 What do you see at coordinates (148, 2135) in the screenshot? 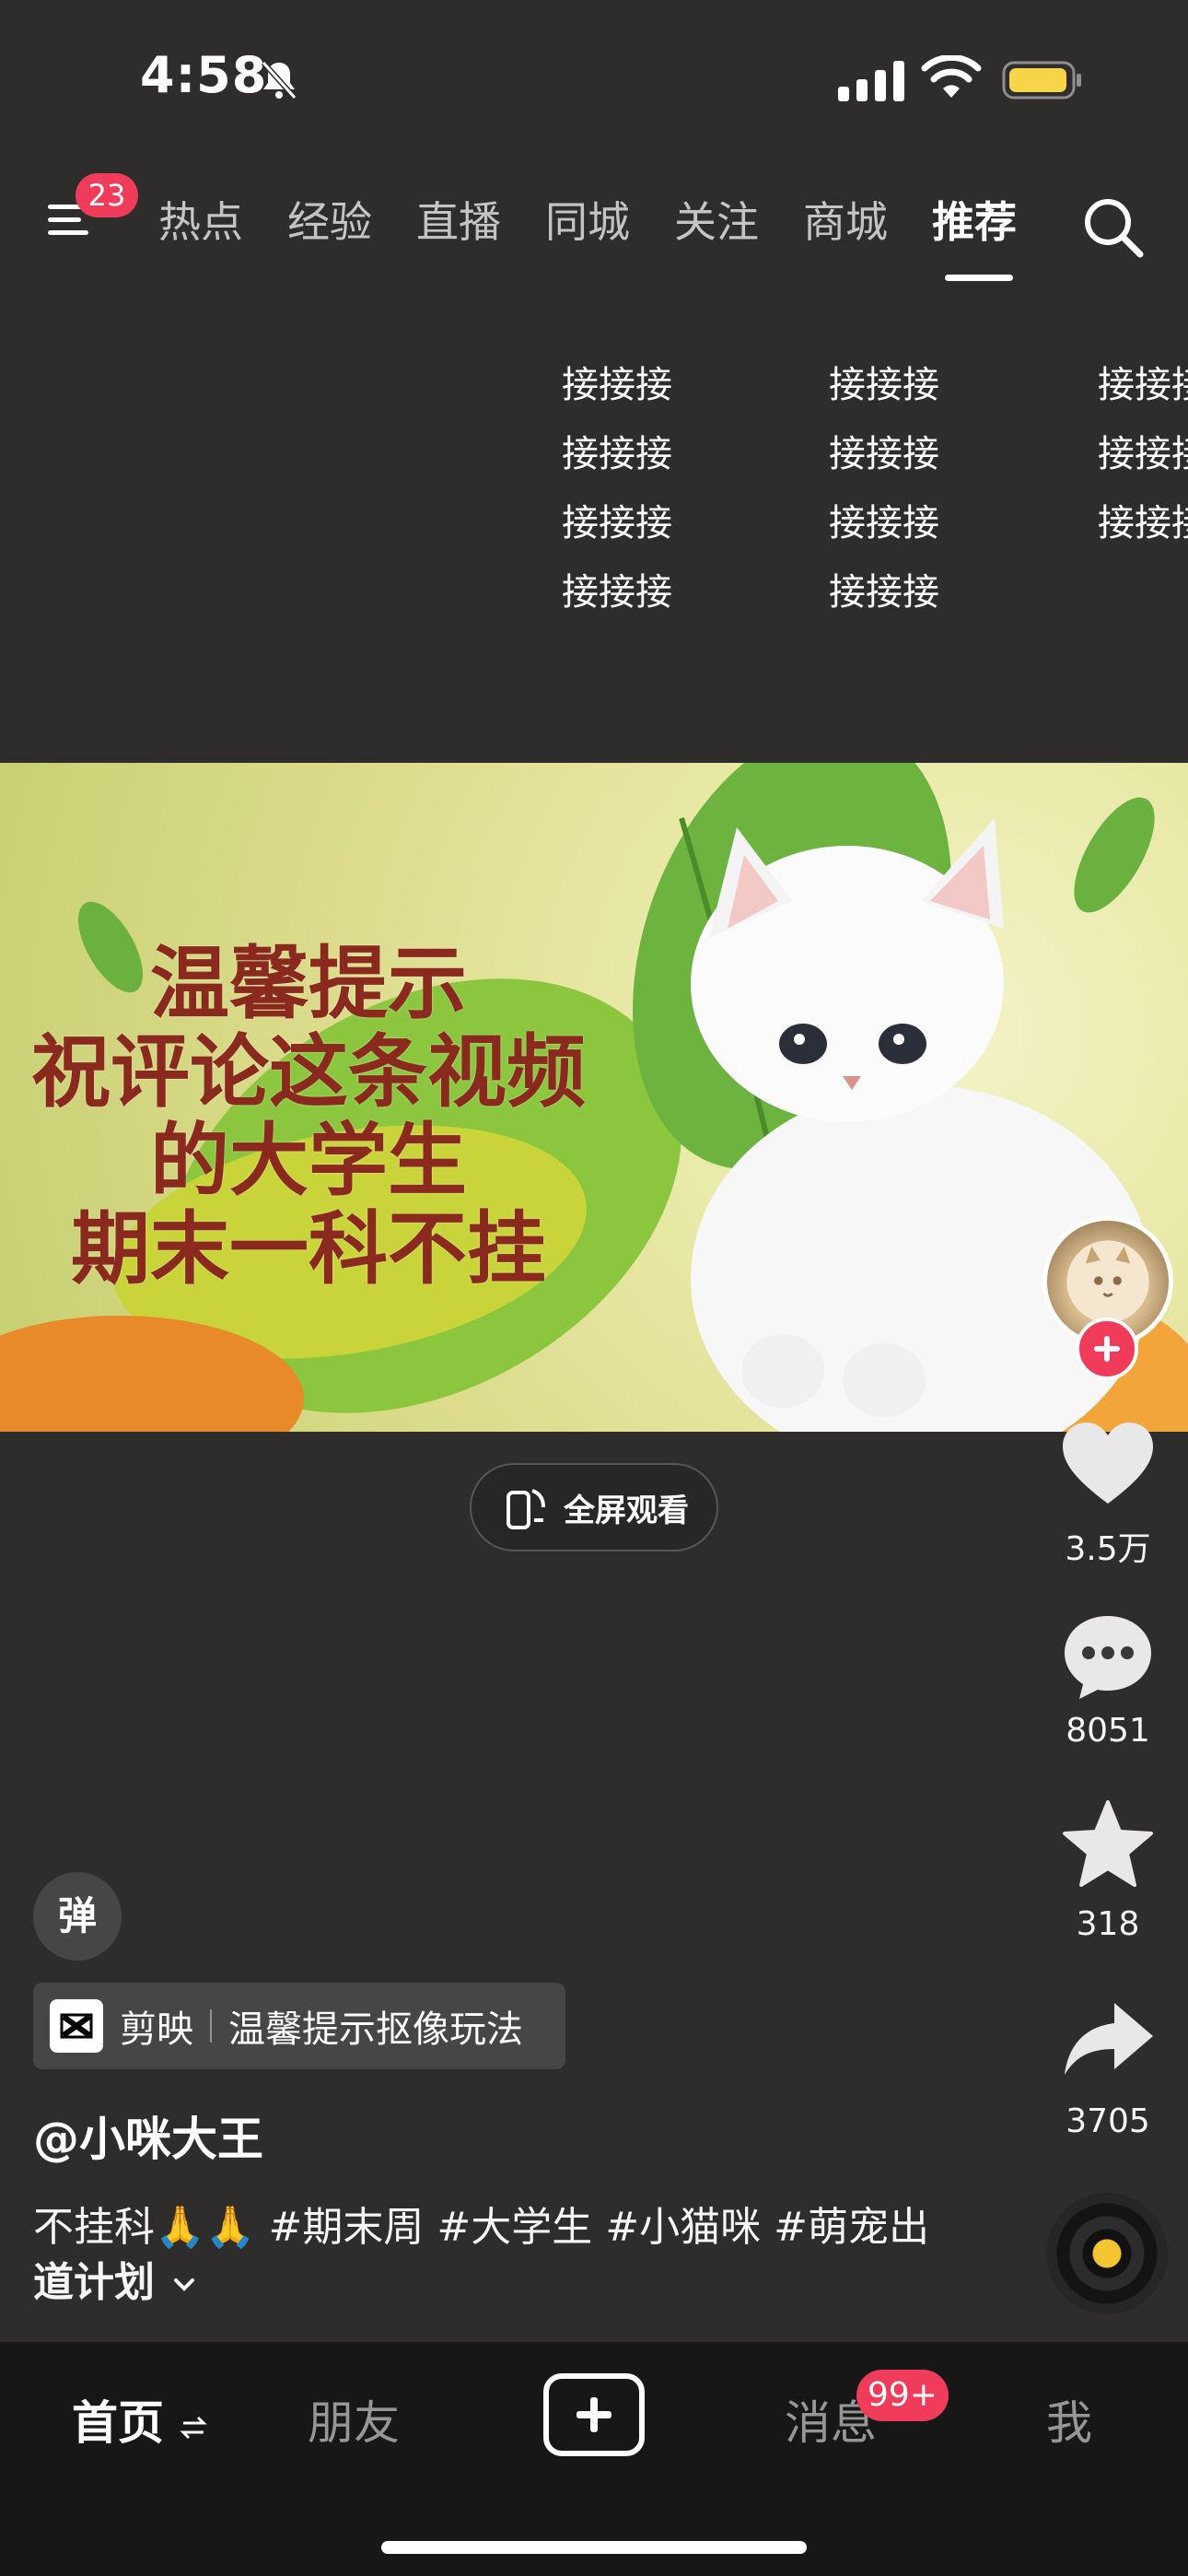
I see `author-name: @小咪大王` at bounding box center [148, 2135].